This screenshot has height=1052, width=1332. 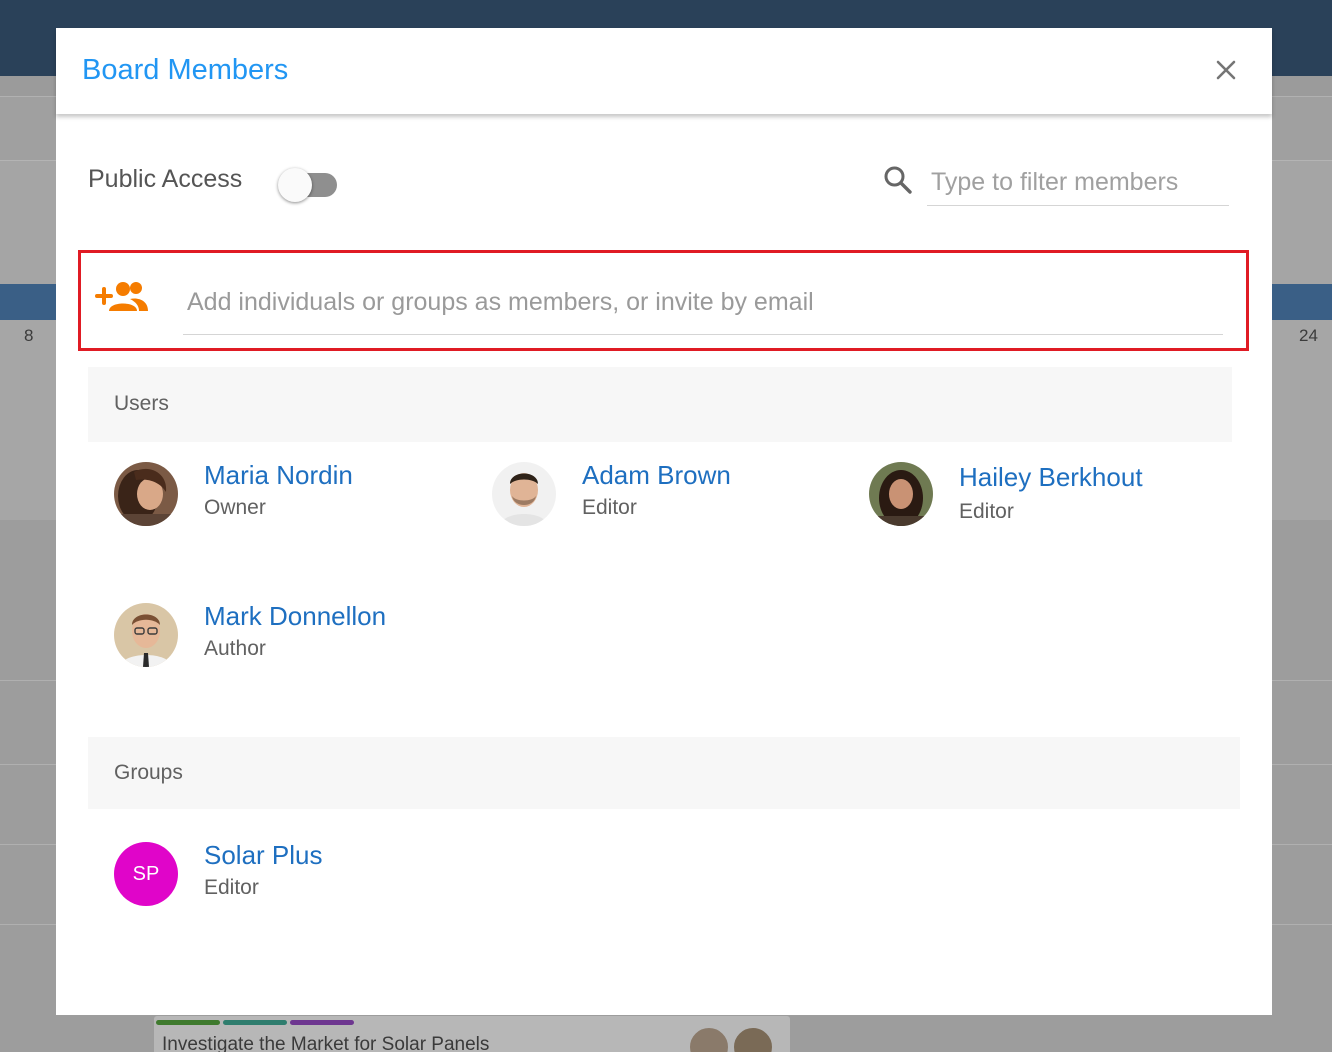 I want to click on group-solar-plus: SP Solar Plus Editor, so click(x=264, y=876).